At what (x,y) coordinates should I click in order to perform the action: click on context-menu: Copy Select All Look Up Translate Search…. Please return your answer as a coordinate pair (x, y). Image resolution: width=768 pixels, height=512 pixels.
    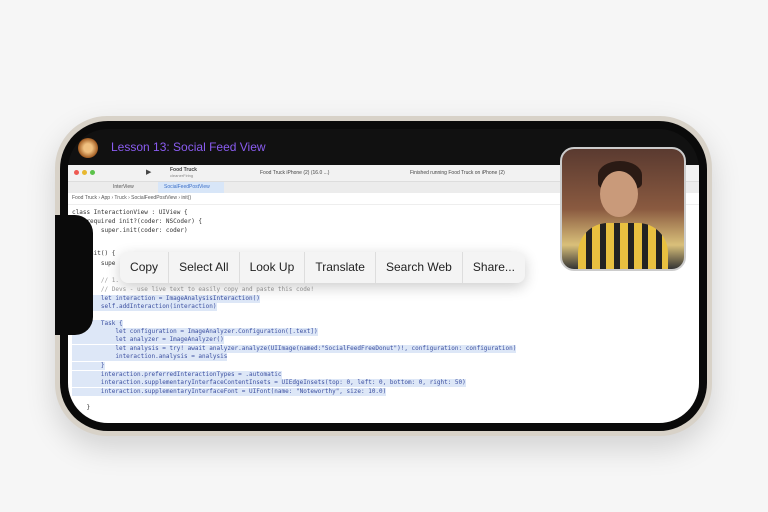
    Looking at the image, I should click on (322, 267).